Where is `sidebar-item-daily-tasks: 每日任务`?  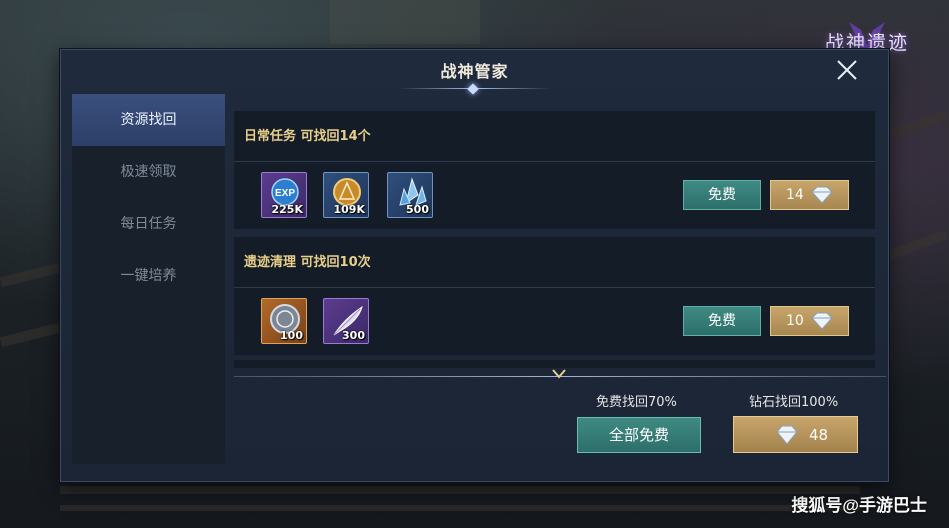
sidebar-item-daily-tasks: 每日任务 is located at coordinates (148, 224).